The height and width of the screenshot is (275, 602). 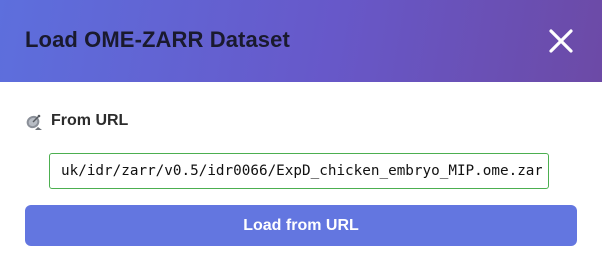 What do you see at coordinates (561, 41) in the screenshot?
I see `close-icon` at bounding box center [561, 41].